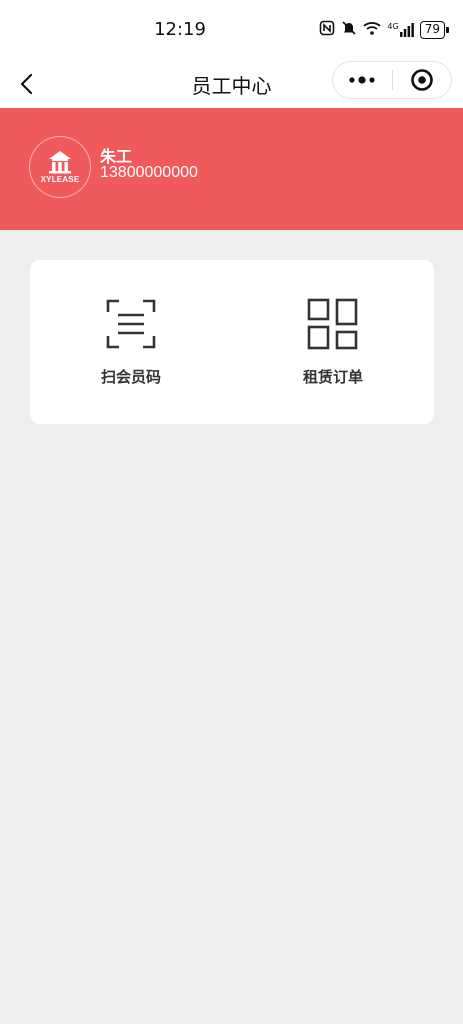  I want to click on avatar: XYLEASE, so click(60, 167).